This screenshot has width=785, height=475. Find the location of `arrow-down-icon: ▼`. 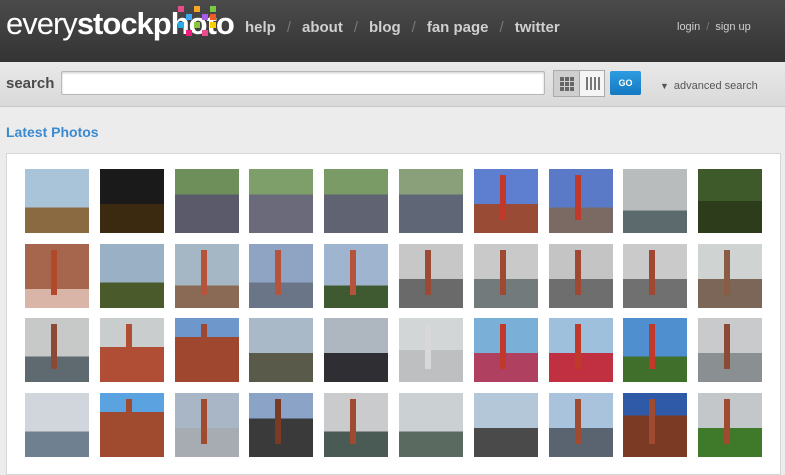

arrow-down-icon: ▼ is located at coordinates (664, 86).